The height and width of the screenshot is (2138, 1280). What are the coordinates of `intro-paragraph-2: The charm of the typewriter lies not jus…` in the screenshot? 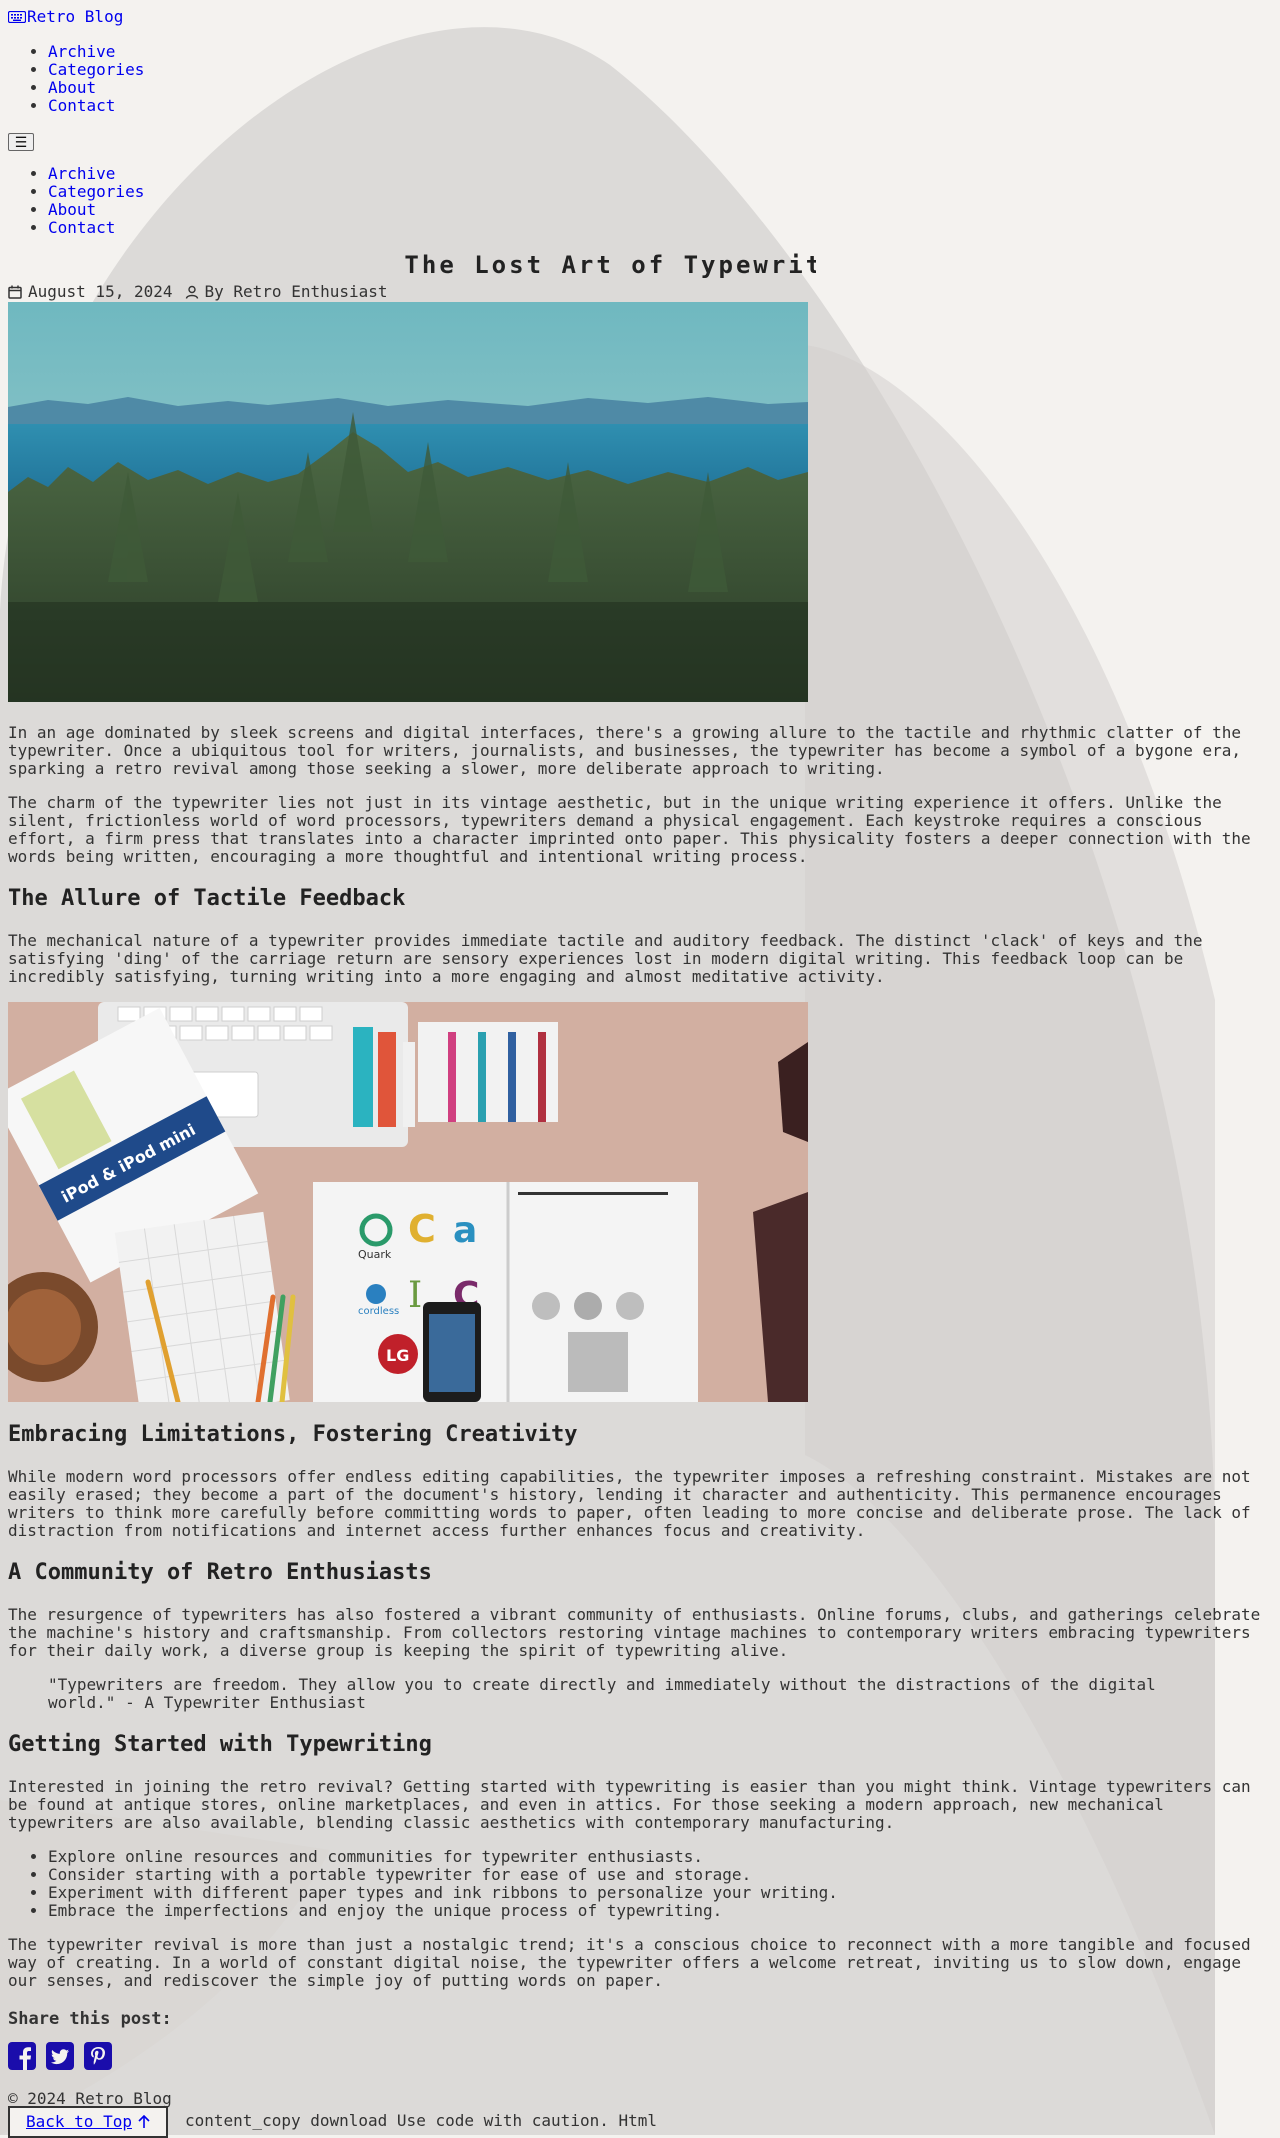 It's located at (629, 829).